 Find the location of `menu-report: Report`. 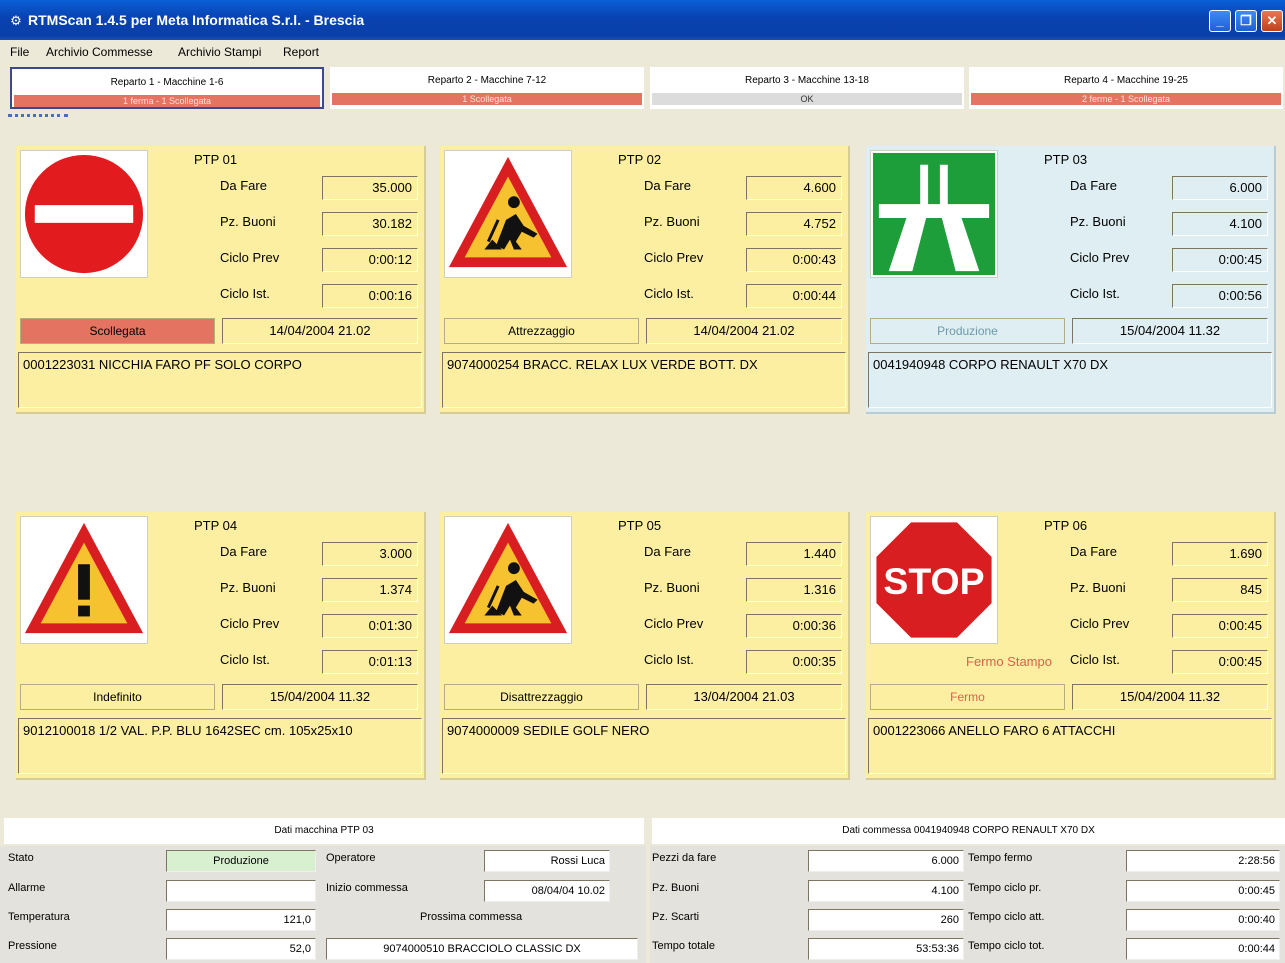

menu-report: Report is located at coordinates (301, 52).